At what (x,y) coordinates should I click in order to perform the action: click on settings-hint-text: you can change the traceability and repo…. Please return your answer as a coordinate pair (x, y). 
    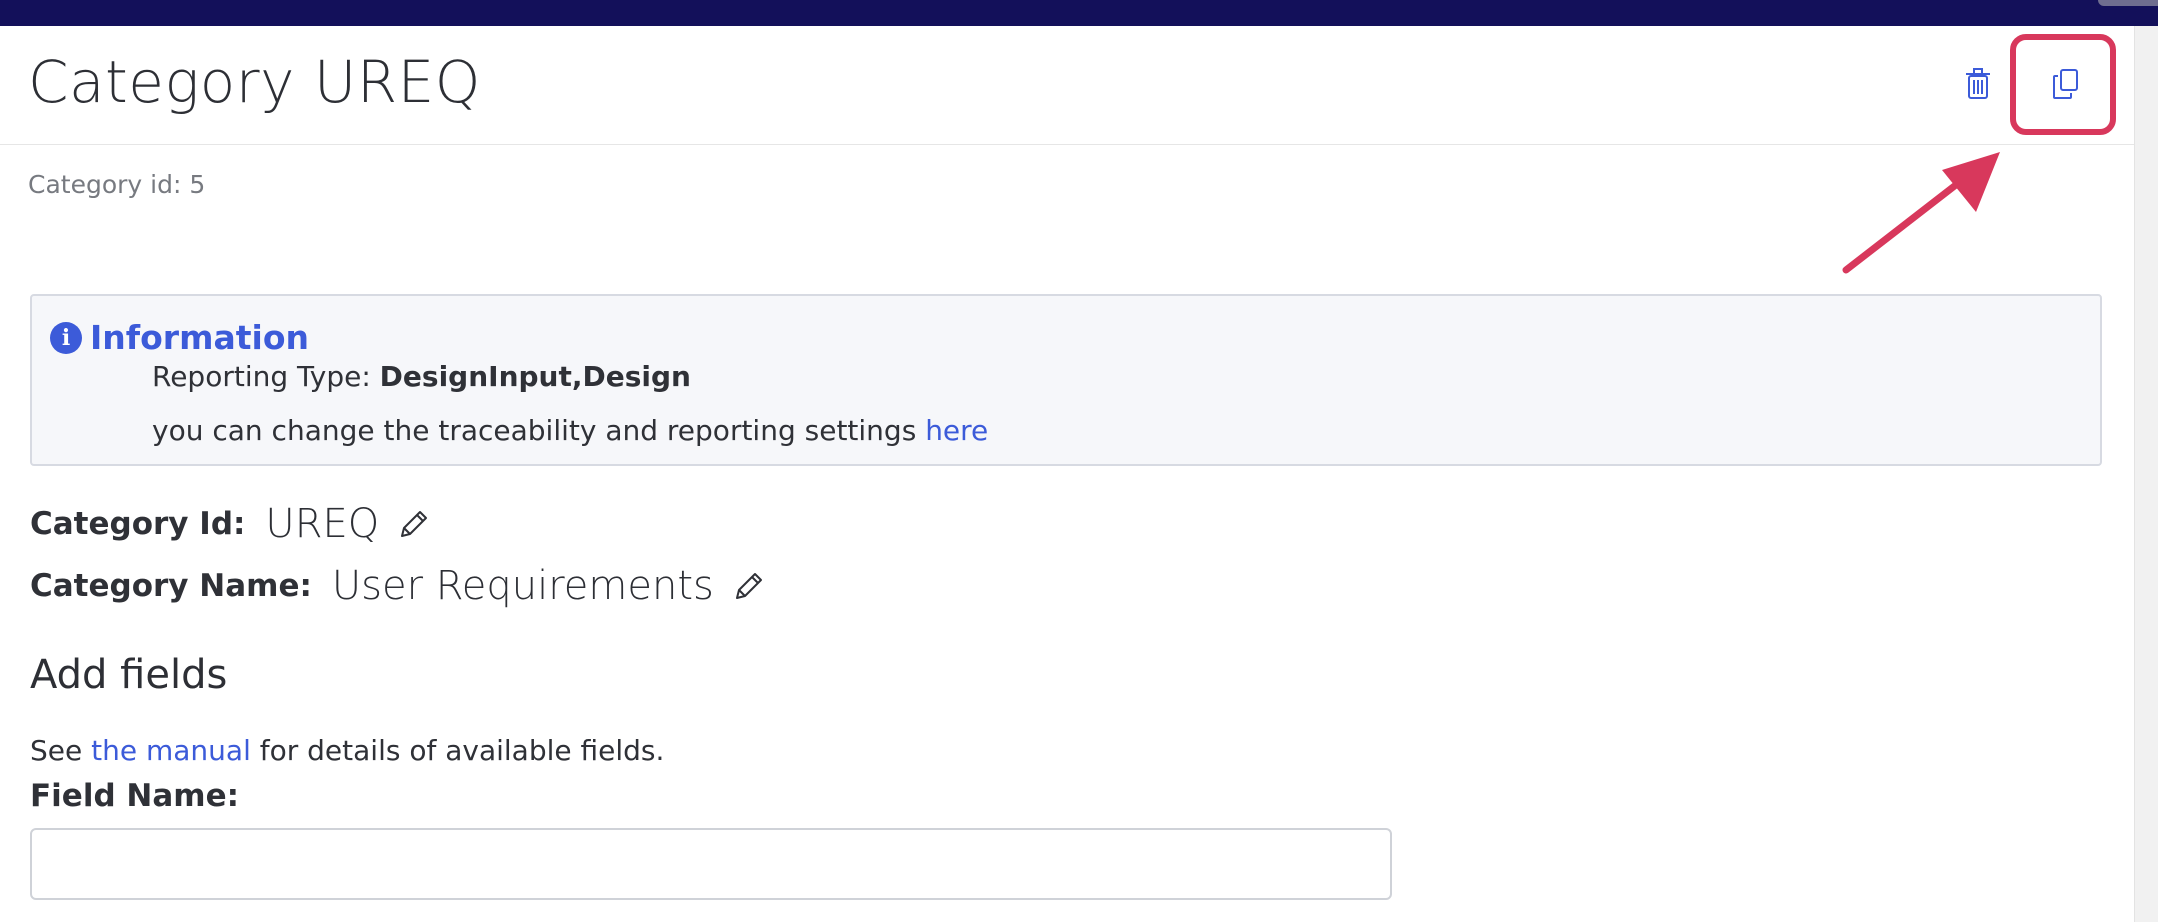
    Looking at the image, I should click on (539, 430).